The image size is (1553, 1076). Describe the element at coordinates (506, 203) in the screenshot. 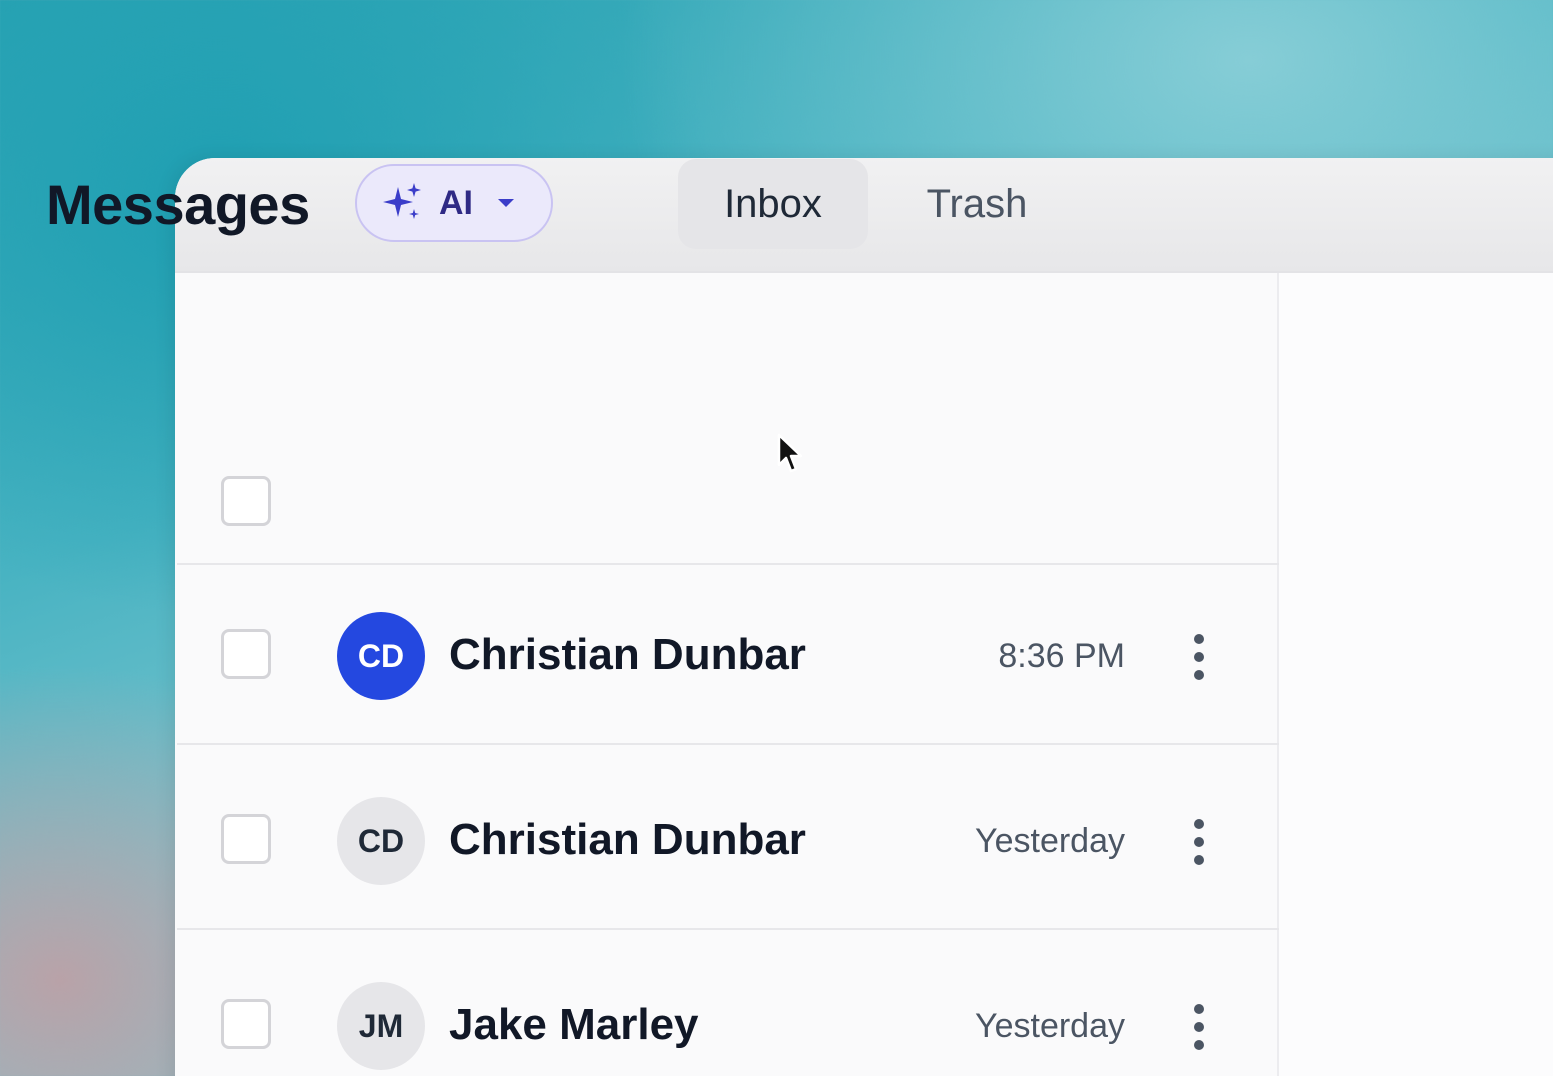

I see `caret-down-icon` at that location.